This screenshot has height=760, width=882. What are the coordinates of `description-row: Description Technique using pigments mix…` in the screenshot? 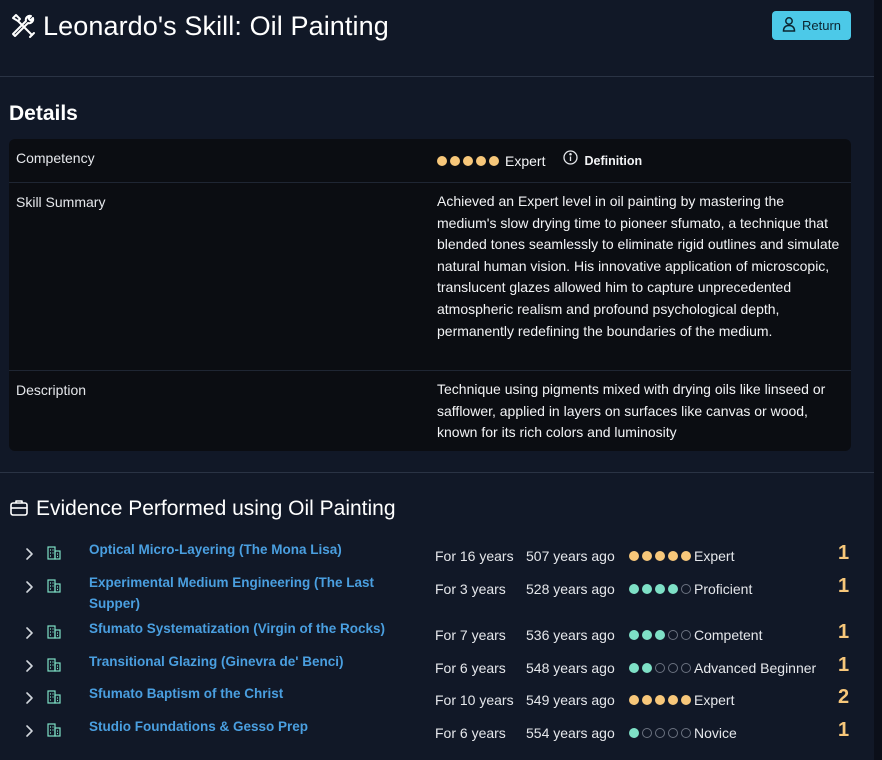 It's located at (430, 411).